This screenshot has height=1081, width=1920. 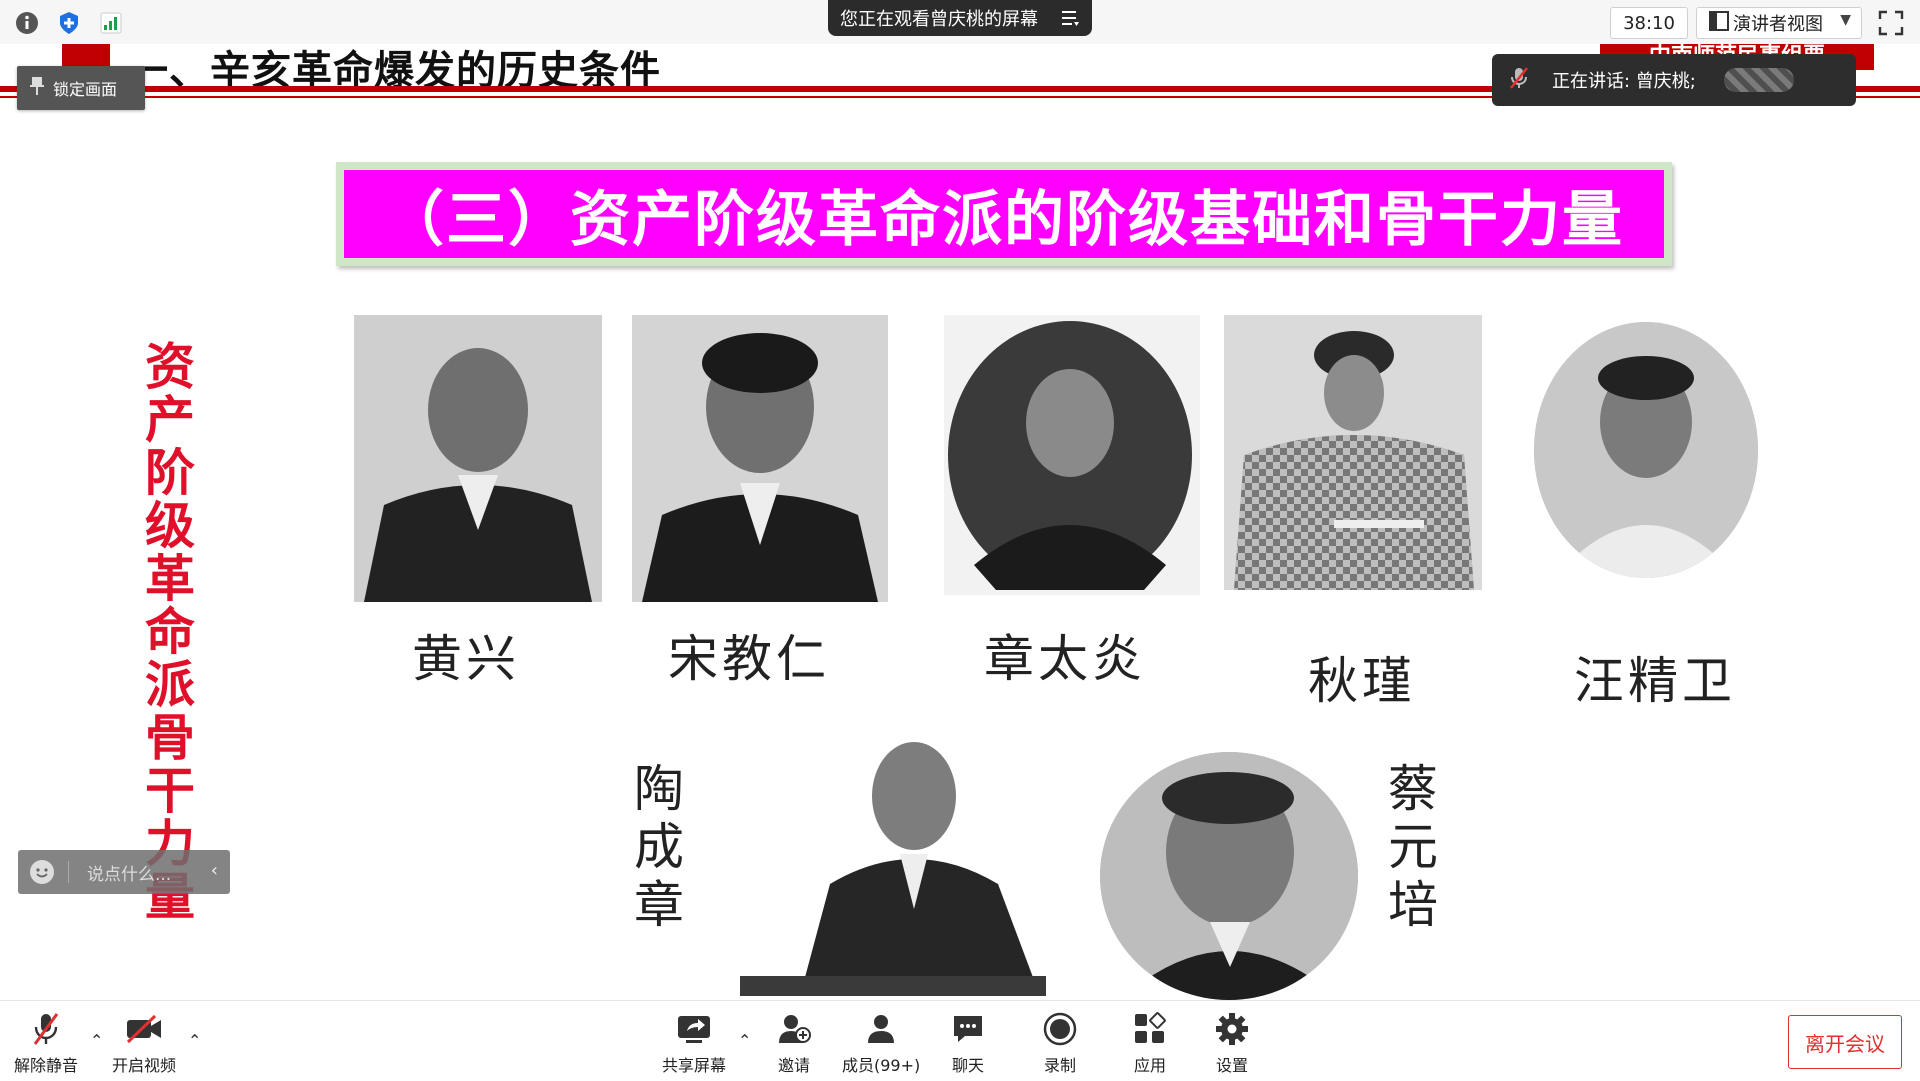 I want to click on chat-bubble-icon, so click(x=968, y=1029).